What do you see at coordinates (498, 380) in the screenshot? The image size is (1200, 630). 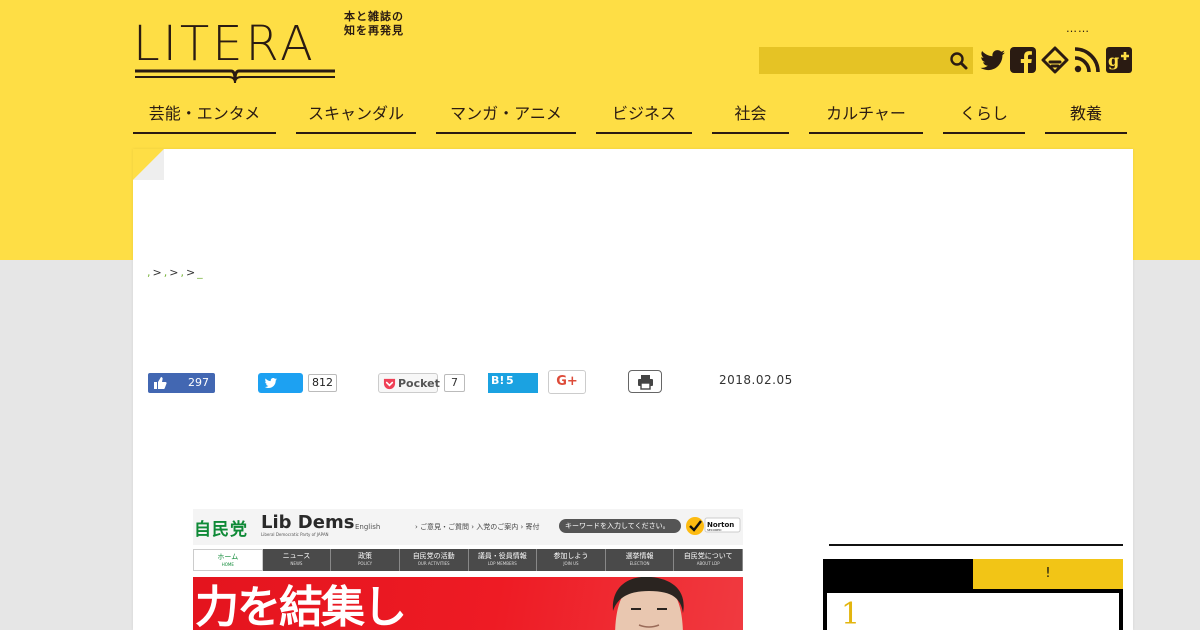 I see `hatena-icon: B!` at bounding box center [498, 380].